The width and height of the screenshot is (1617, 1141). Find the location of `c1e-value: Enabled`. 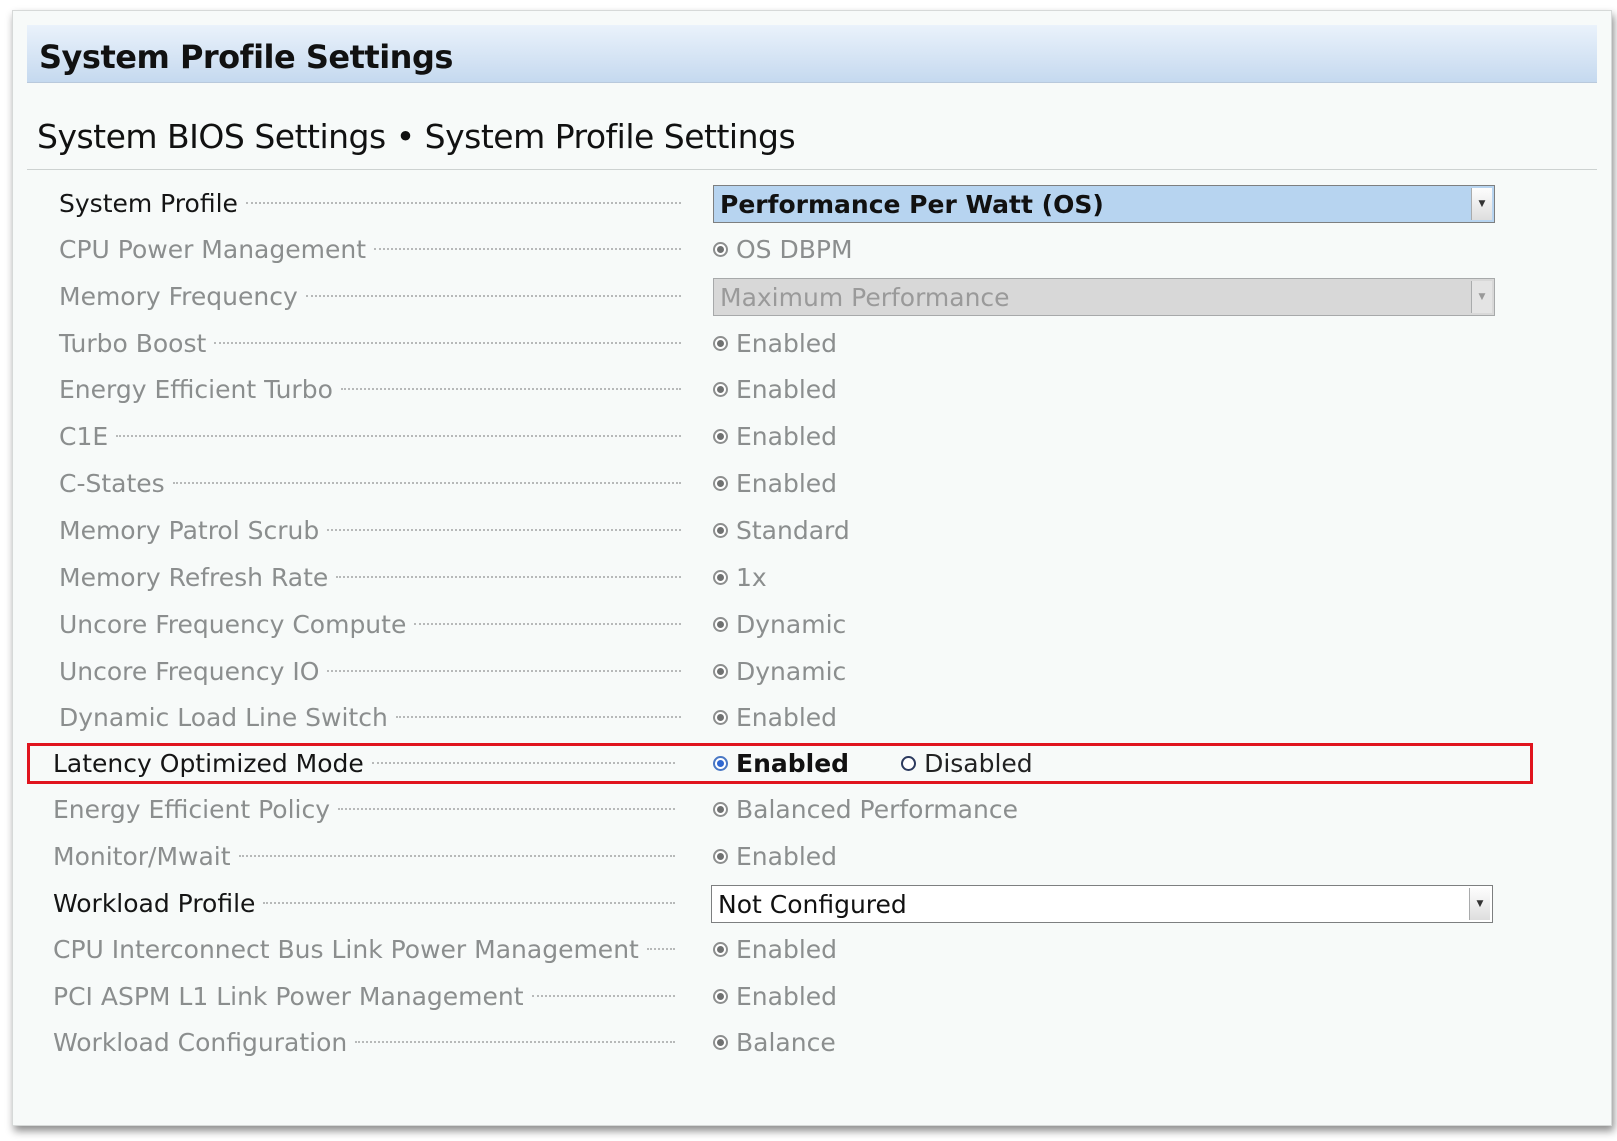

c1e-value: Enabled is located at coordinates (787, 436).